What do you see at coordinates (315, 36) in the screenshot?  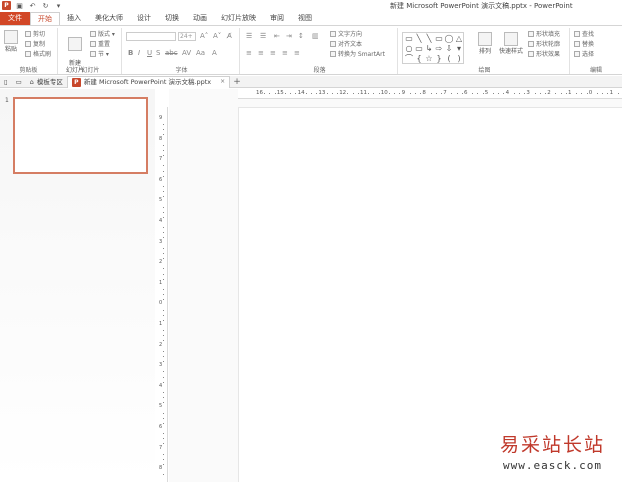 I see `columns-icon: ▥` at bounding box center [315, 36].